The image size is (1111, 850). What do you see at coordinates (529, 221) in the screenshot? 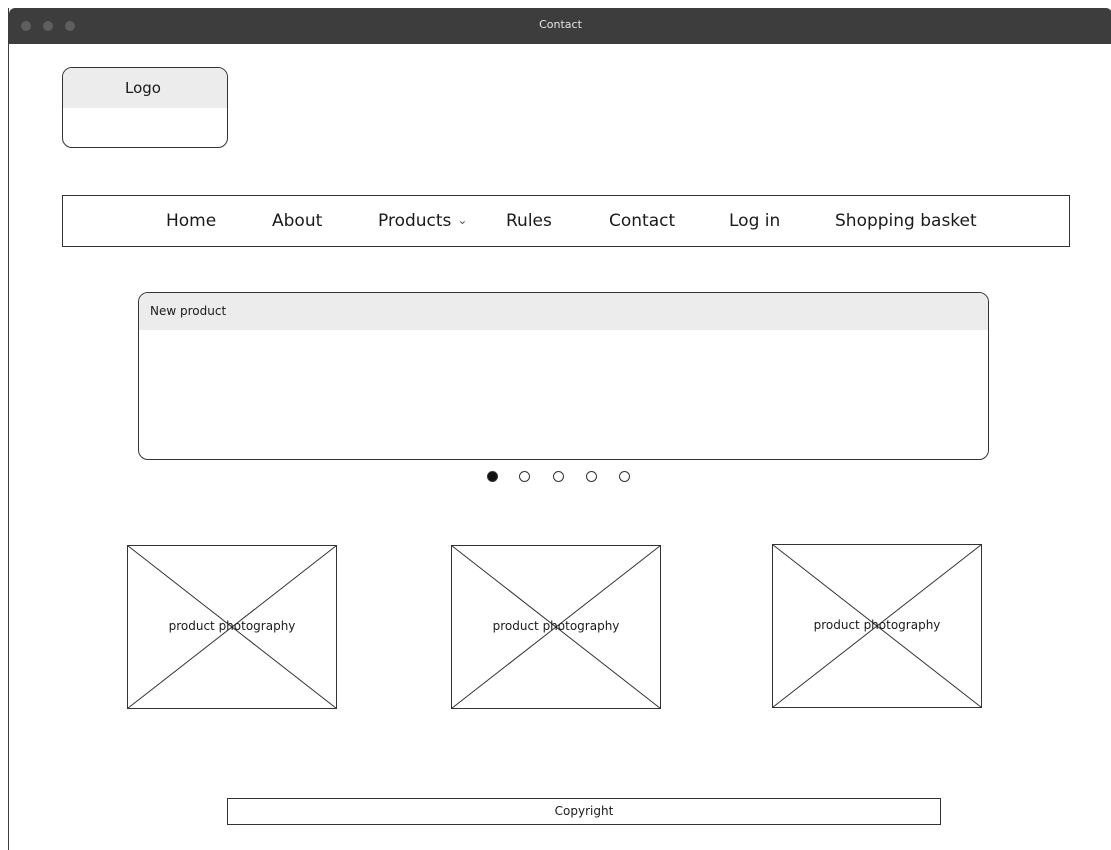
I see `nav-item-rules: Rules` at bounding box center [529, 221].